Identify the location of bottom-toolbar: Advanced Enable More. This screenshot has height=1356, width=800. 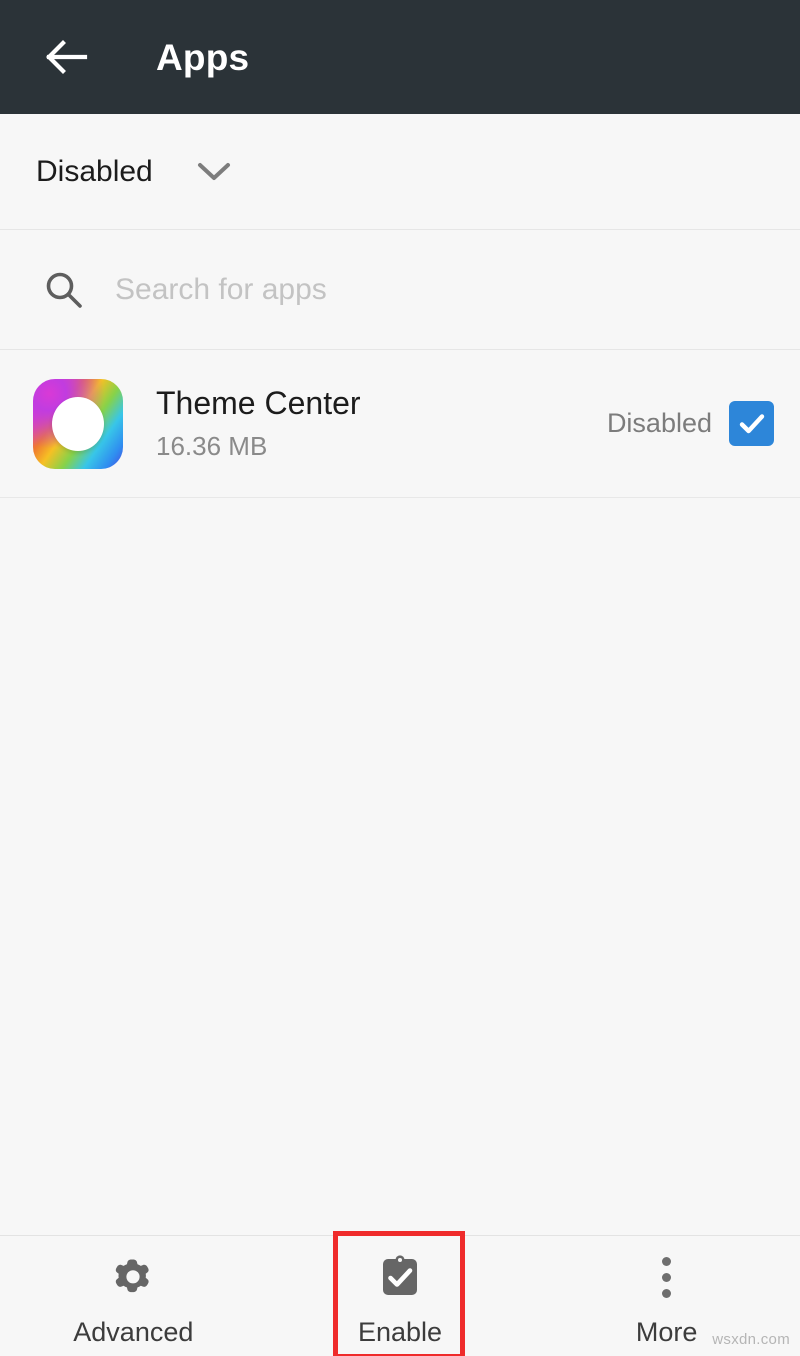
(400, 1295).